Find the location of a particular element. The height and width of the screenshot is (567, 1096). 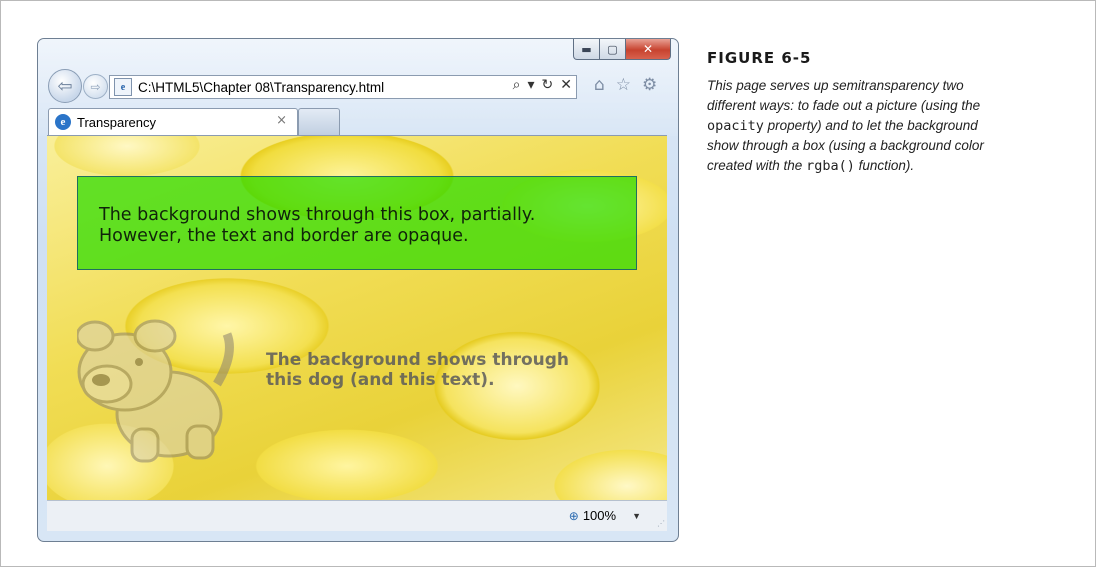

zoom-dropdown-icon: ▼ is located at coordinates (636, 516).